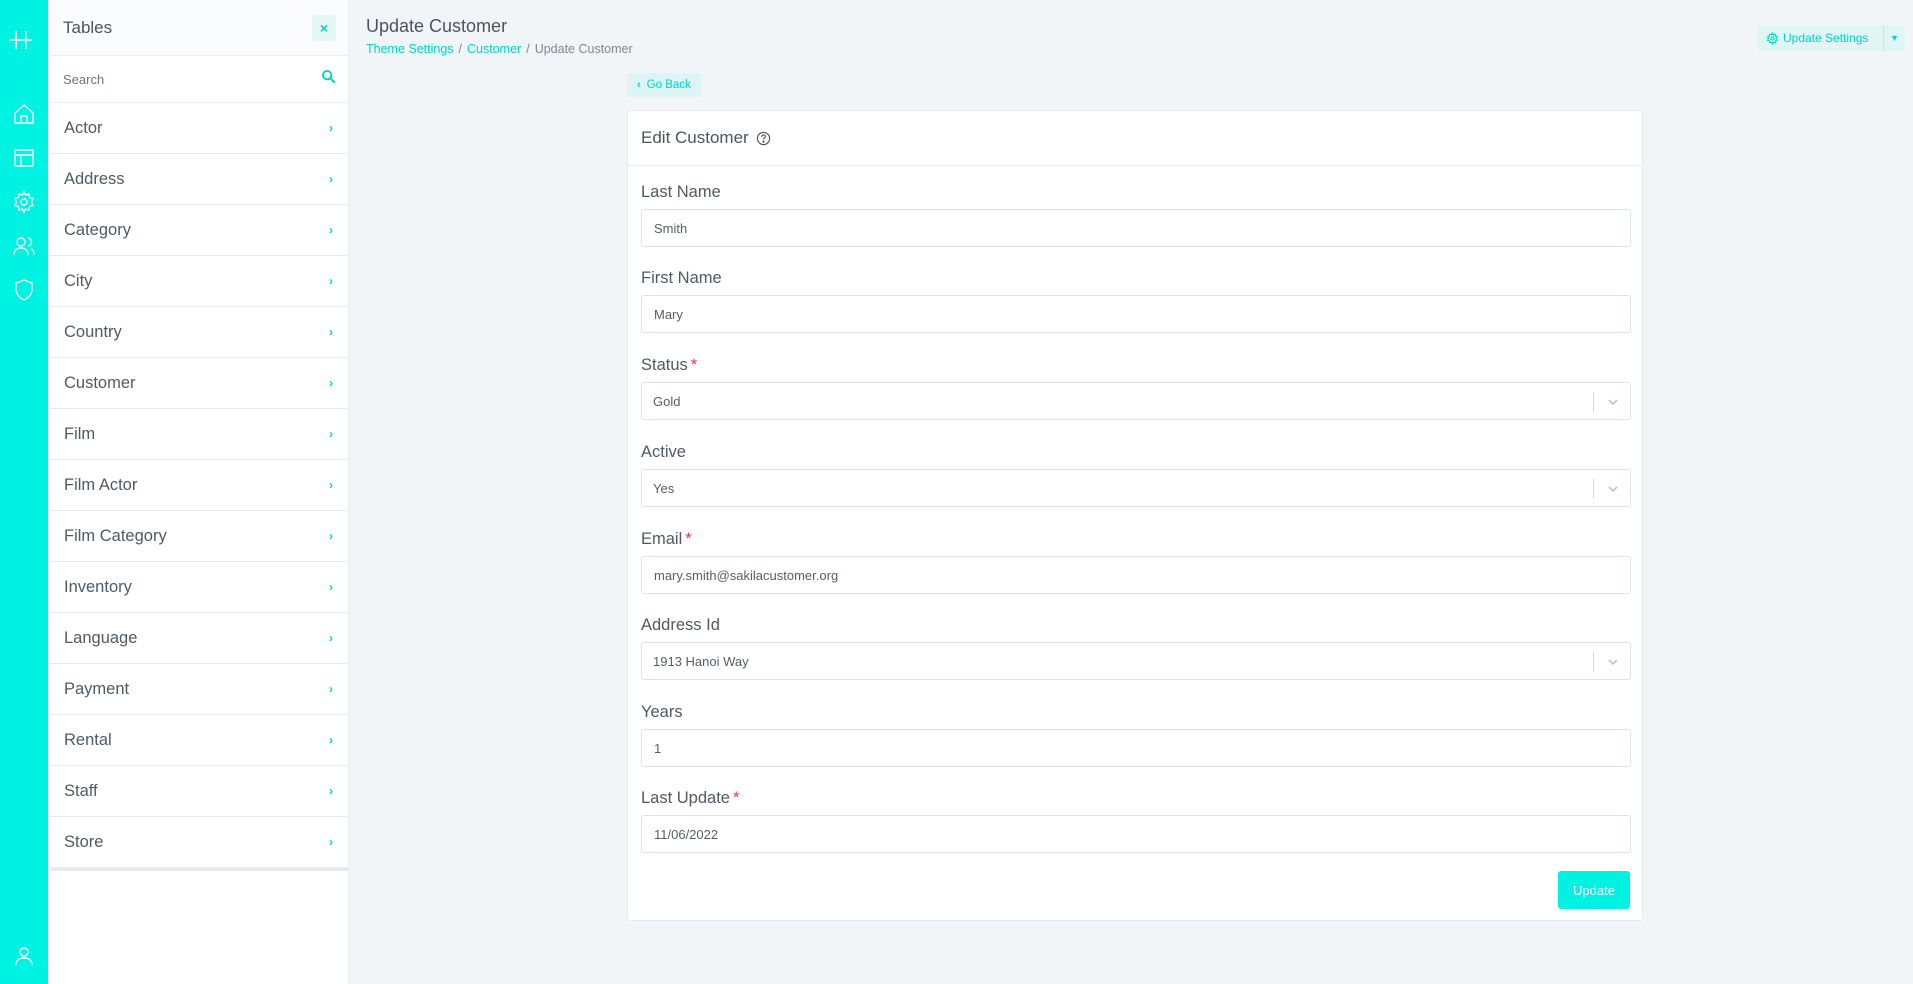 This screenshot has height=984, width=1913. I want to click on first-name-field-group: First Name Mary, so click(1136, 301).